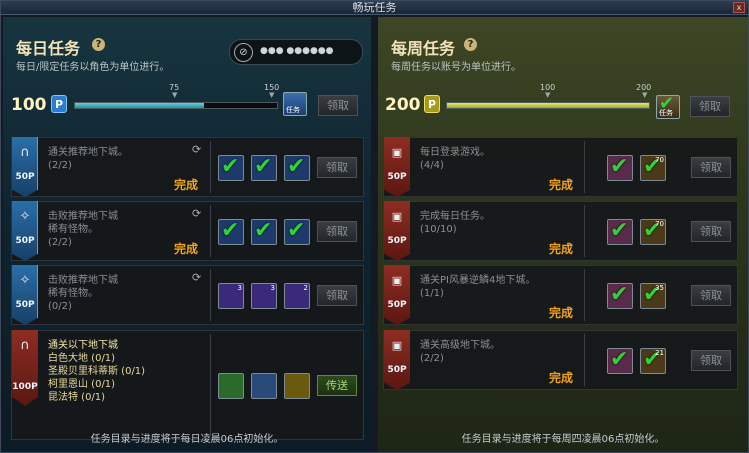 The width and height of the screenshot is (749, 453). I want to click on secure-password-box: ⊘ ●●● ●●●●●●, so click(296, 52).